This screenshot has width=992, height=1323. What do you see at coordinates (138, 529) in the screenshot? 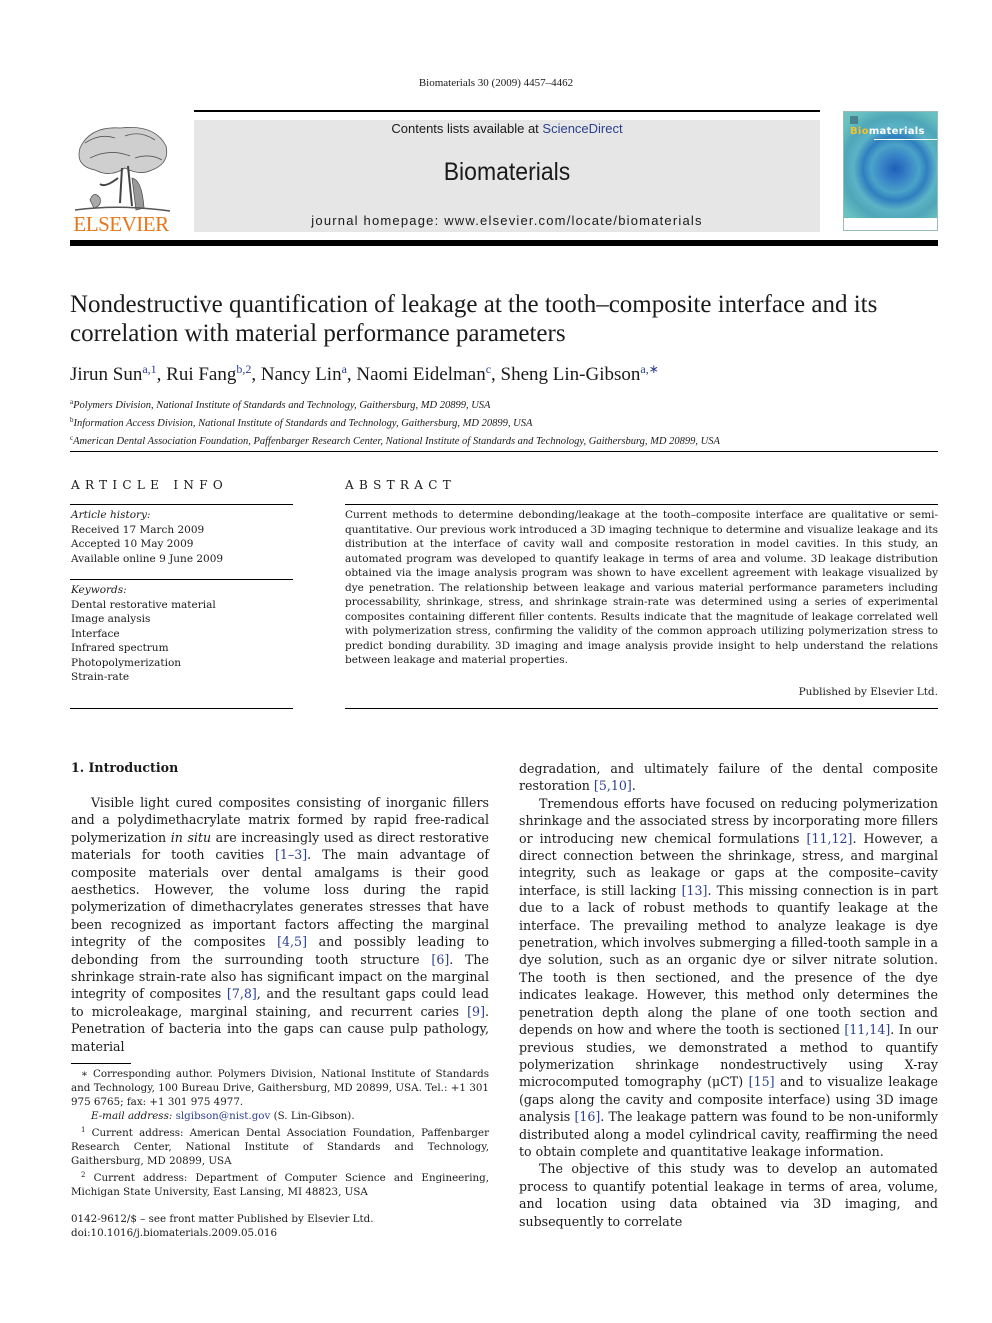
I see `history-received: Received 17 March 2009` at bounding box center [138, 529].